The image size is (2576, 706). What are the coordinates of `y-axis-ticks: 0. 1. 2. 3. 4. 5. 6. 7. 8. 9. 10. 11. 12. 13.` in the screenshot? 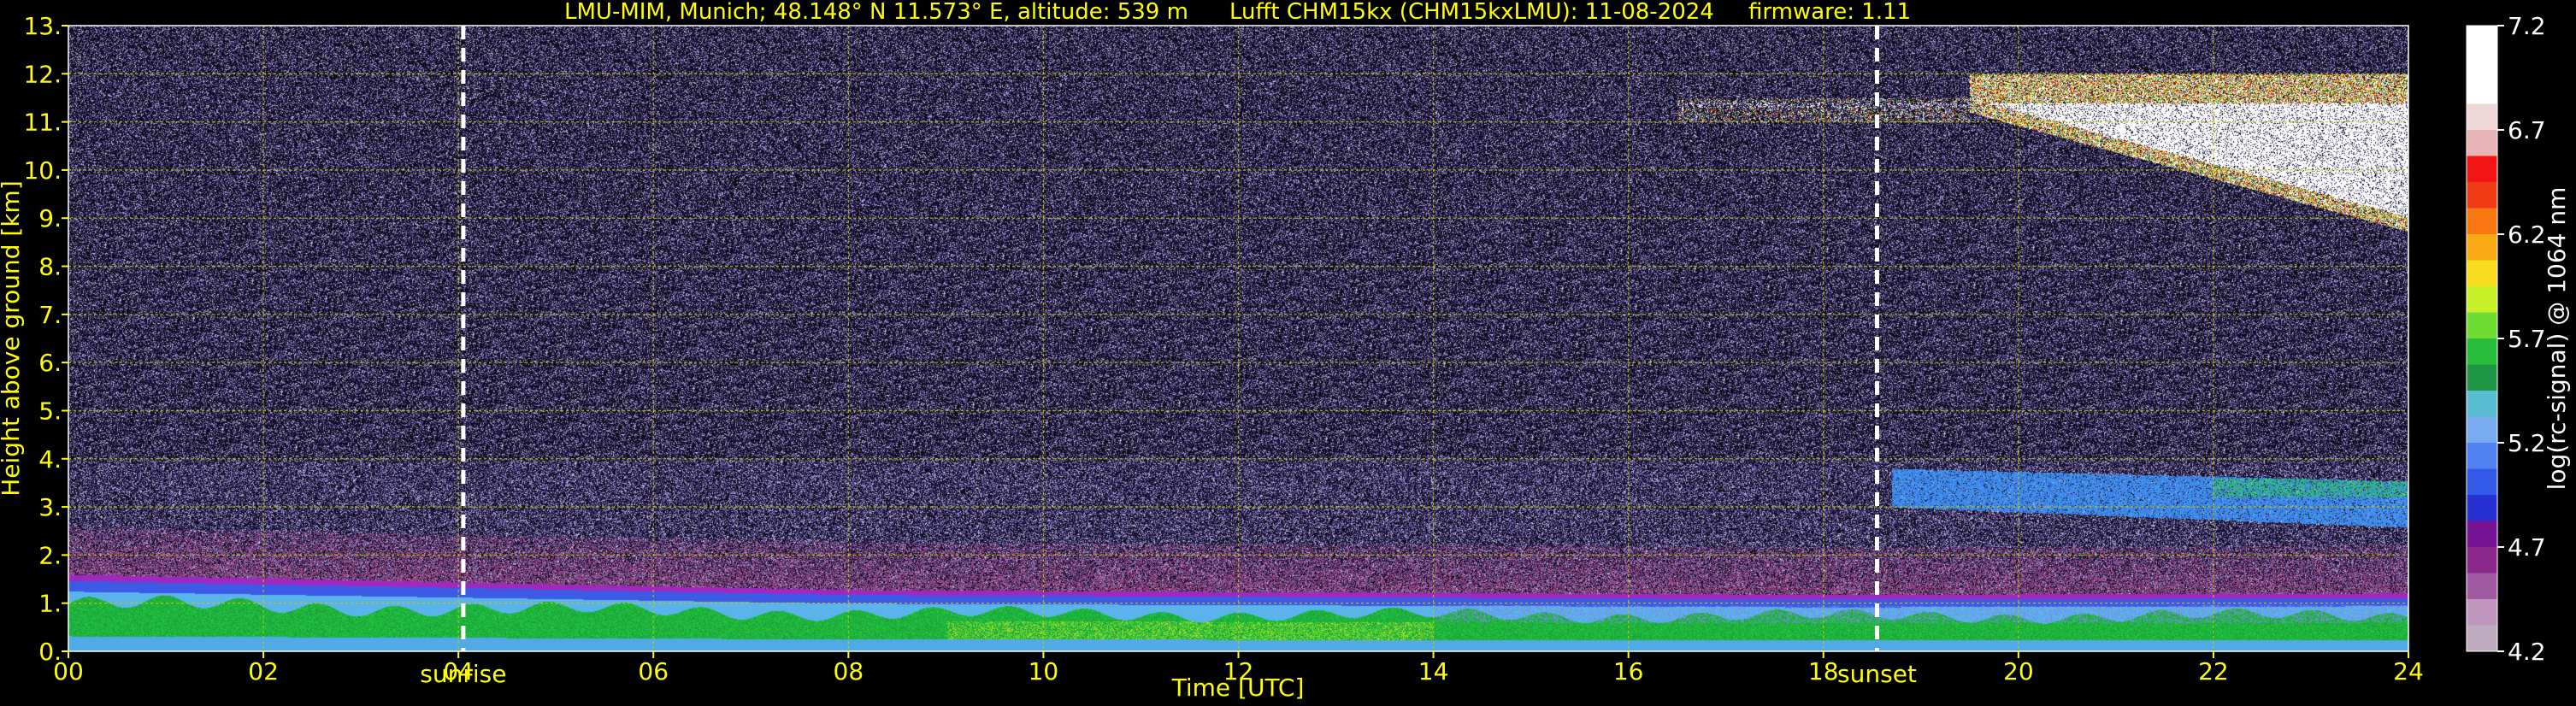 It's located at (45, 339).